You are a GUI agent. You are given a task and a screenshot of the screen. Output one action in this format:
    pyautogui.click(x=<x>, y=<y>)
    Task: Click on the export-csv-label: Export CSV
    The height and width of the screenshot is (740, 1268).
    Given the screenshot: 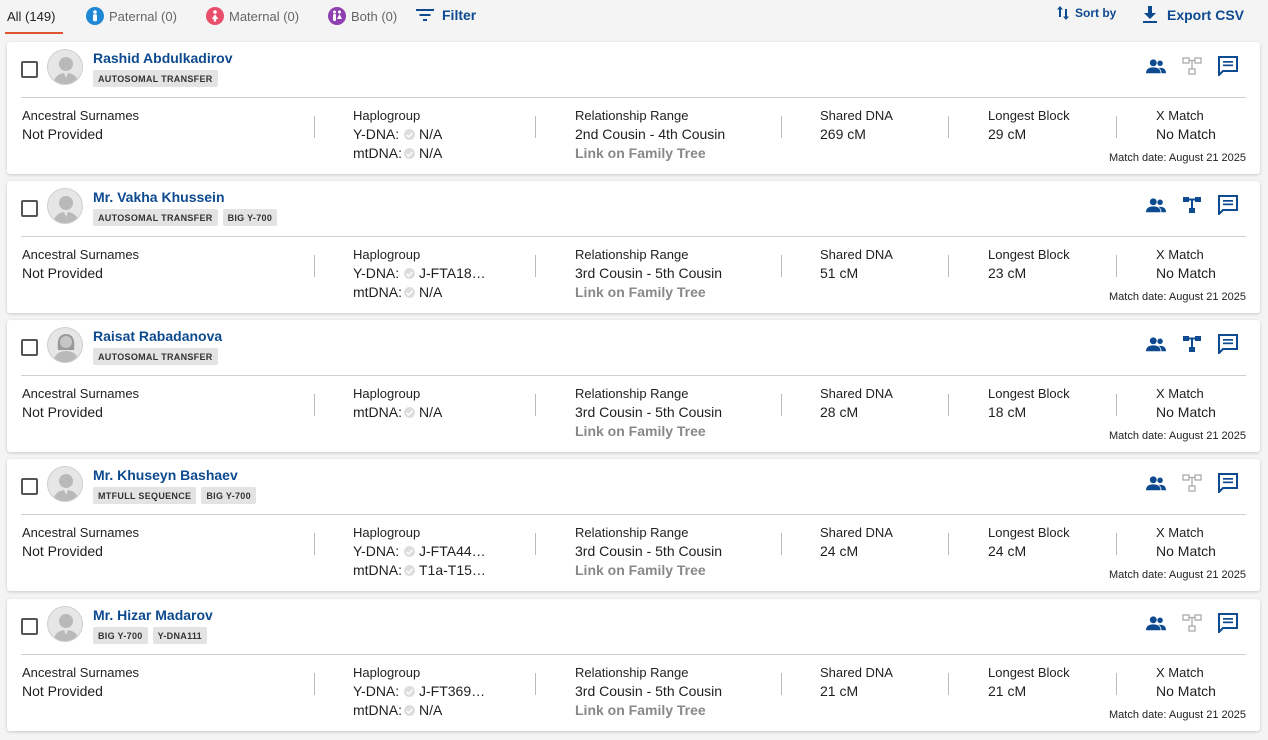 What is the action you would take?
    pyautogui.click(x=1206, y=15)
    